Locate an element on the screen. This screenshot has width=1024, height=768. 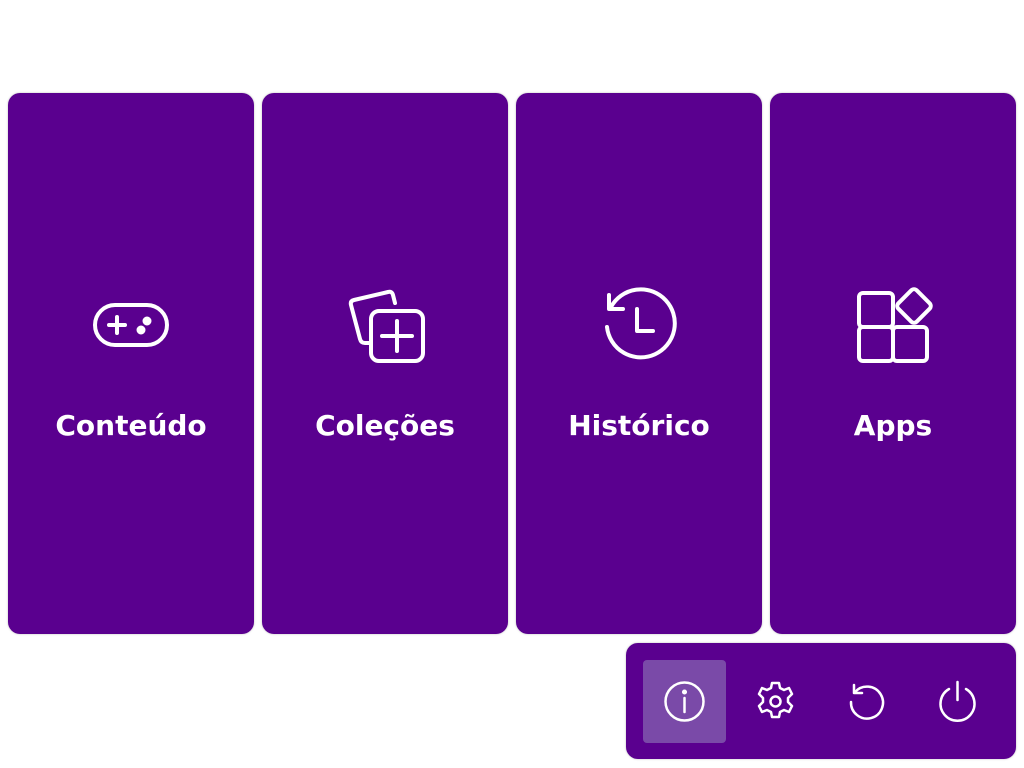
tile-label: Apps is located at coordinates (893, 425).